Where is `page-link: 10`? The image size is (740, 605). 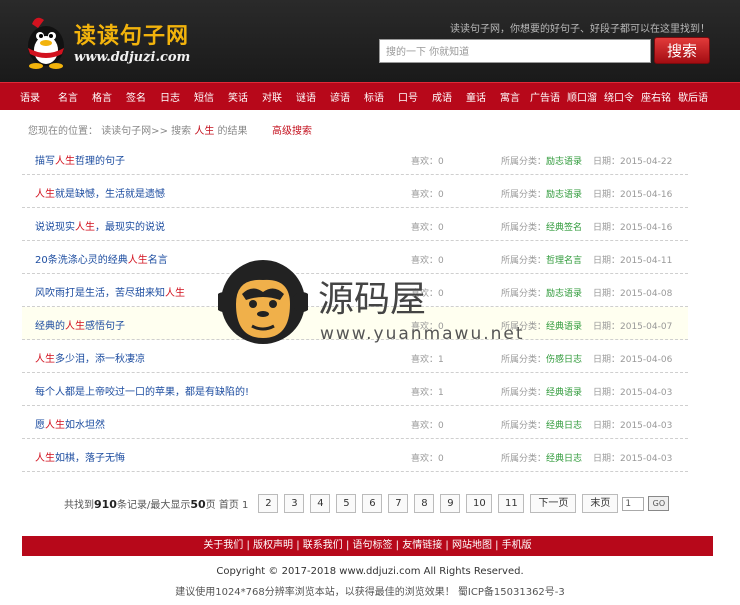
page-link: 10 is located at coordinates (479, 503).